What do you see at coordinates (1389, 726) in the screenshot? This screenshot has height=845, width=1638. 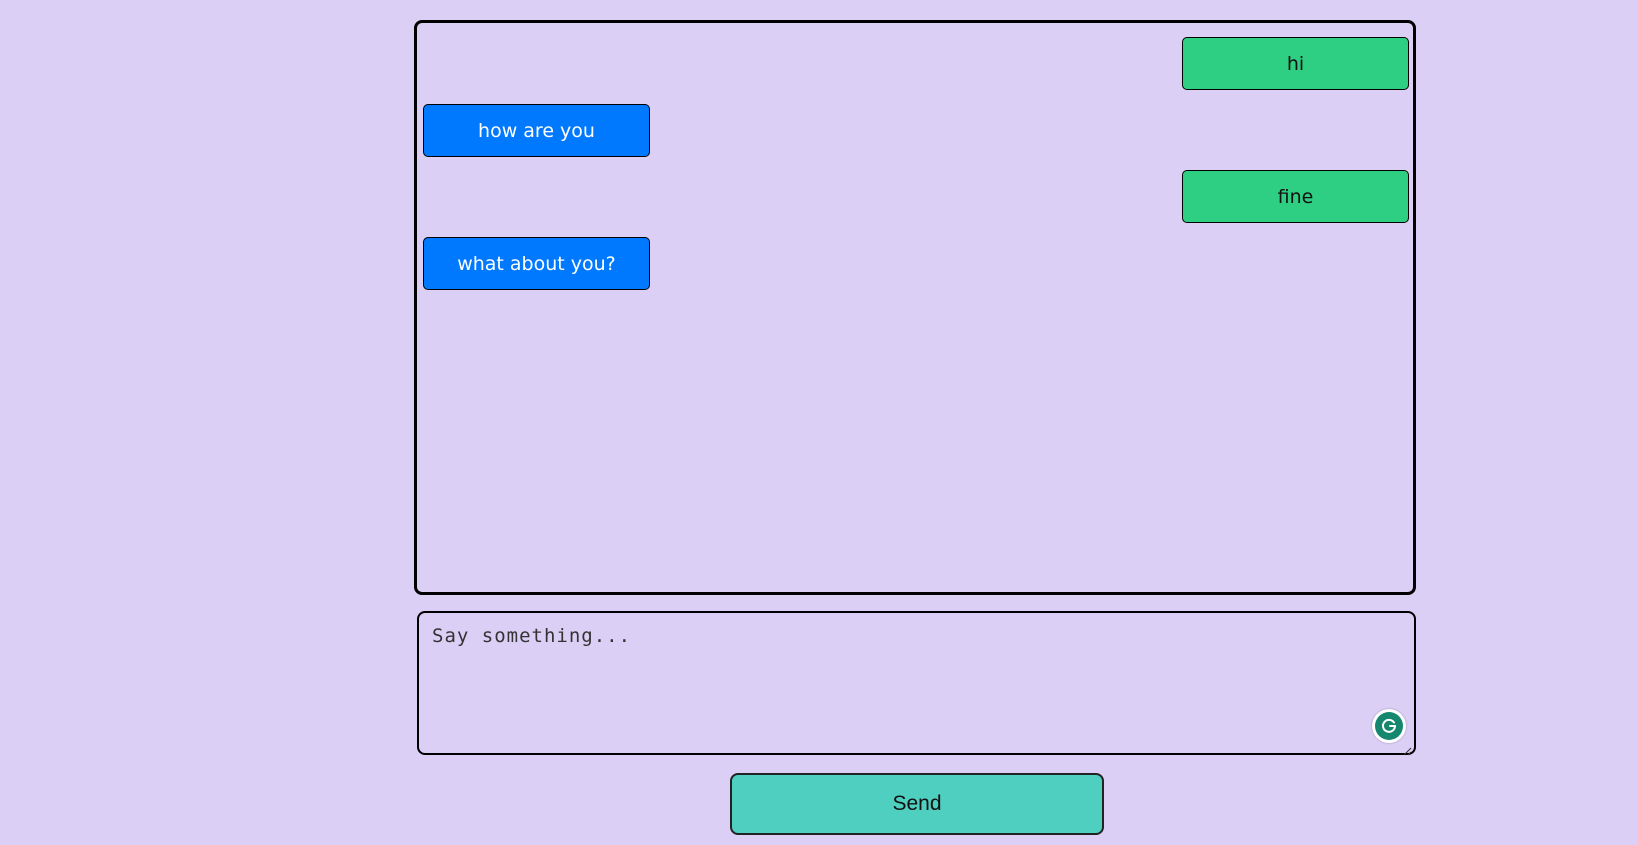 I see `grammarly-icon` at bounding box center [1389, 726].